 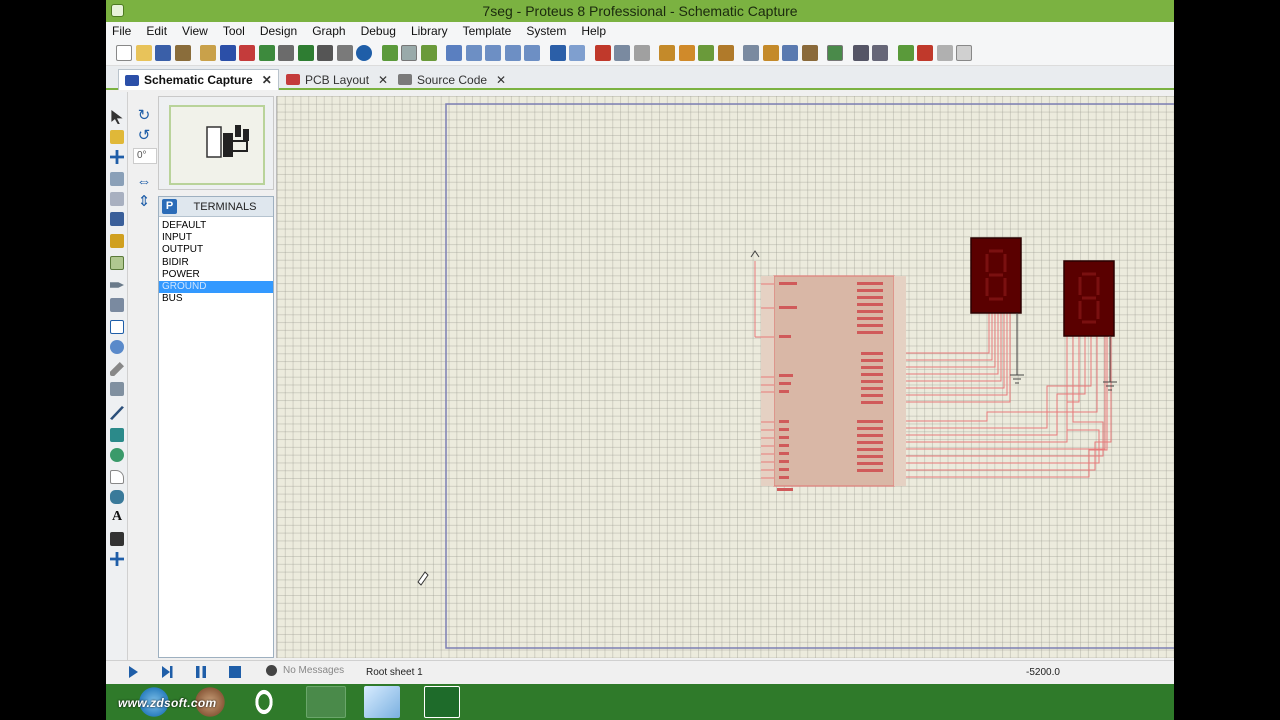 What do you see at coordinates (117, 369) in the screenshot?
I see `voltage-probe-icon` at bounding box center [117, 369].